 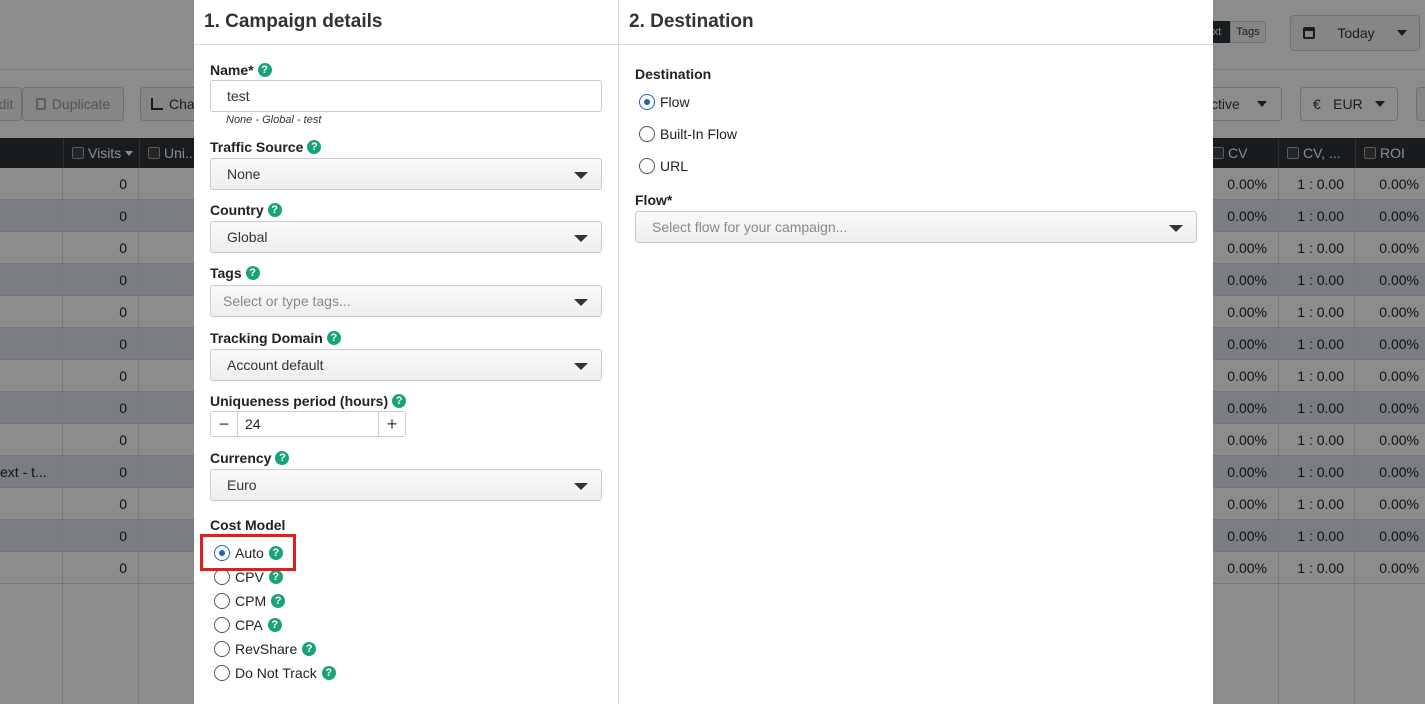 What do you see at coordinates (406, 237) in the screenshot?
I see `country-select: Global` at bounding box center [406, 237].